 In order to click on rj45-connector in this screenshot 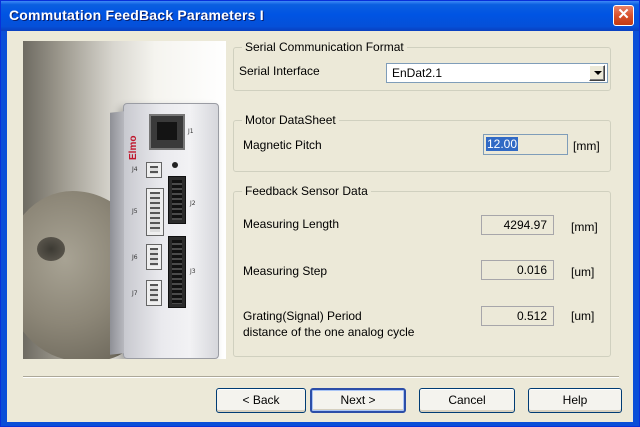, I will do `click(167, 132)`.